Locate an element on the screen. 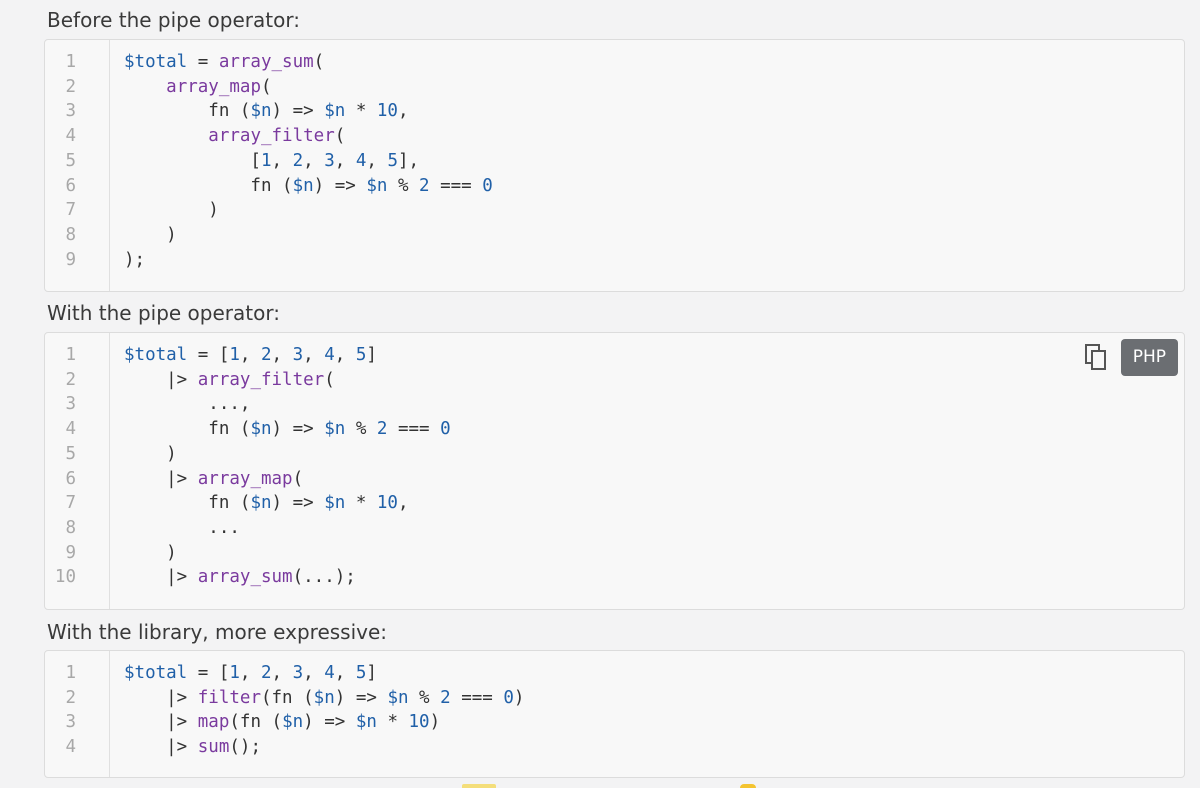 The image size is (1200, 788). code-text: array_filter( is located at coordinates (234, 136).